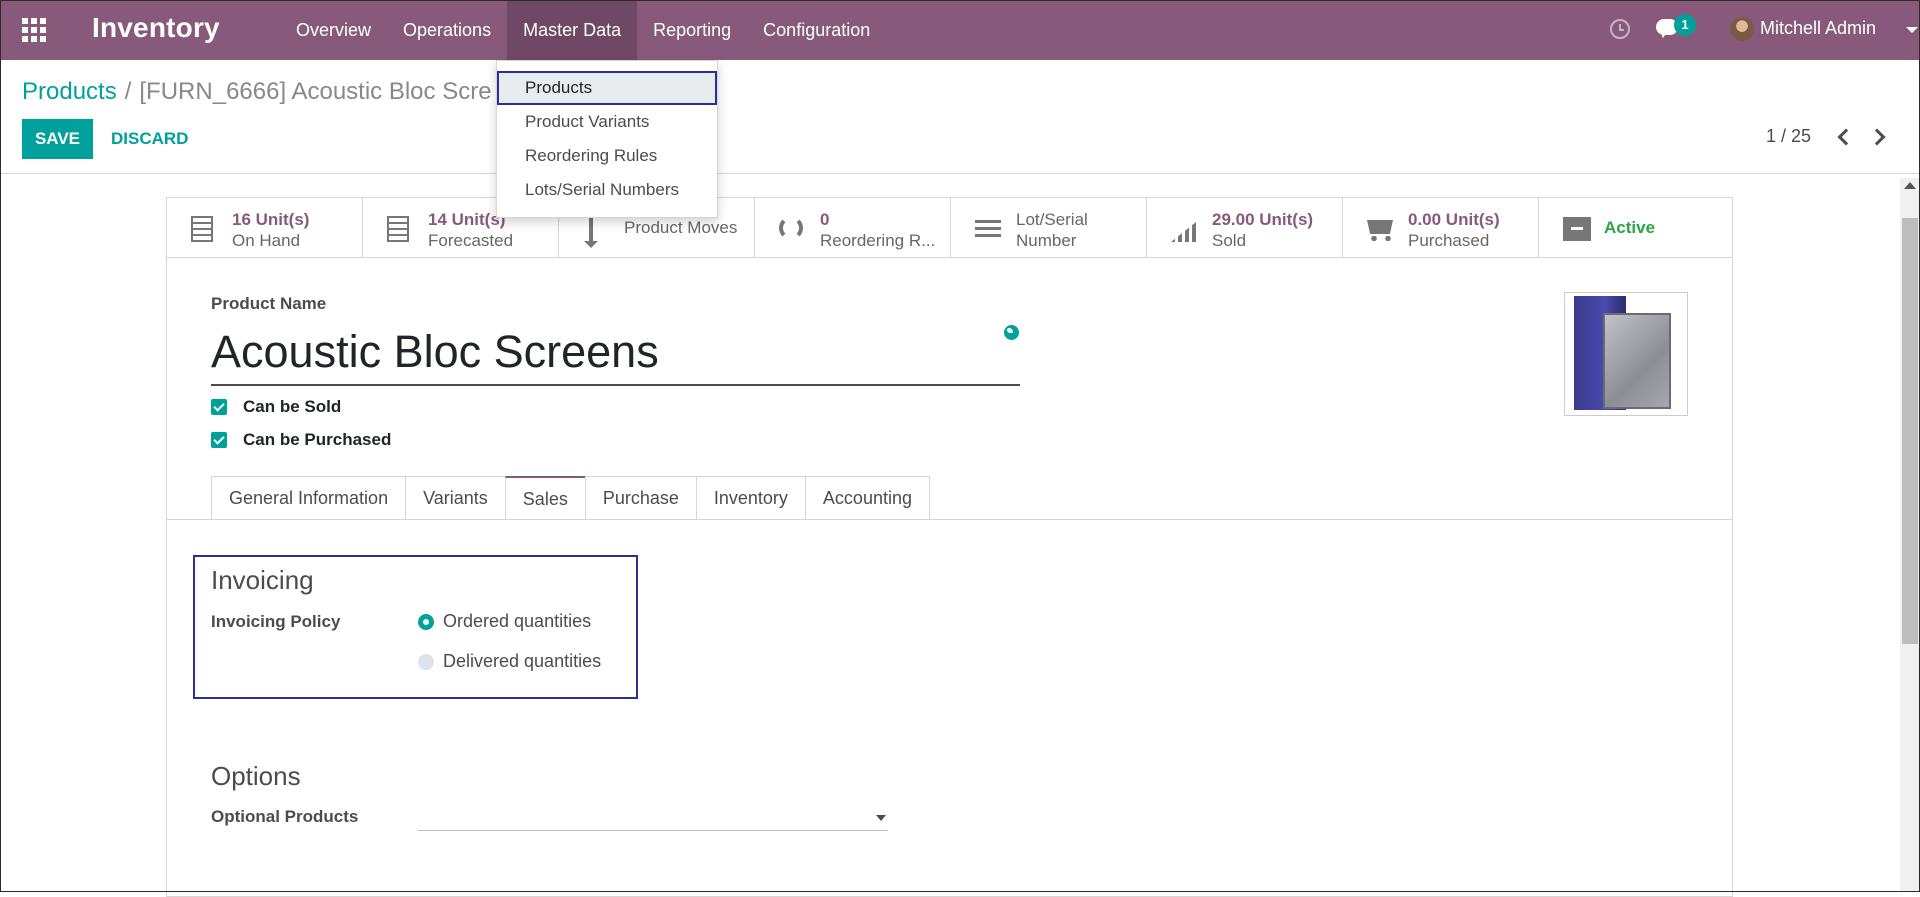  What do you see at coordinates (681, 227) in the screenshot?
I see `product-moves-label: Product Moves` at bounding box center [681, 227].